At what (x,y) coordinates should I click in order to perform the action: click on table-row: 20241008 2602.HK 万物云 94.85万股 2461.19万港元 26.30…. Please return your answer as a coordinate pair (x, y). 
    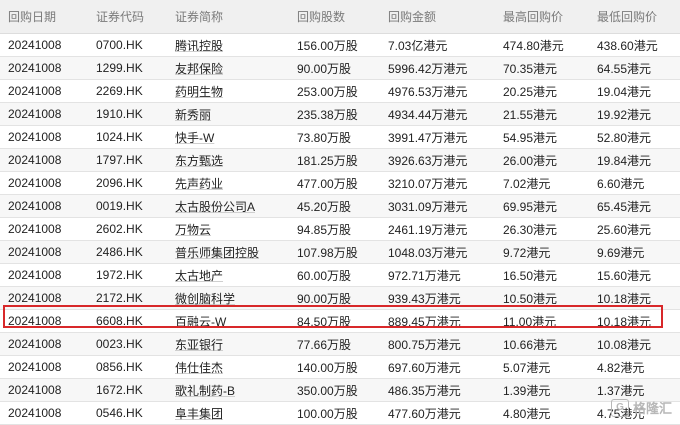
    Looking at the image, I should click on (340, 229).